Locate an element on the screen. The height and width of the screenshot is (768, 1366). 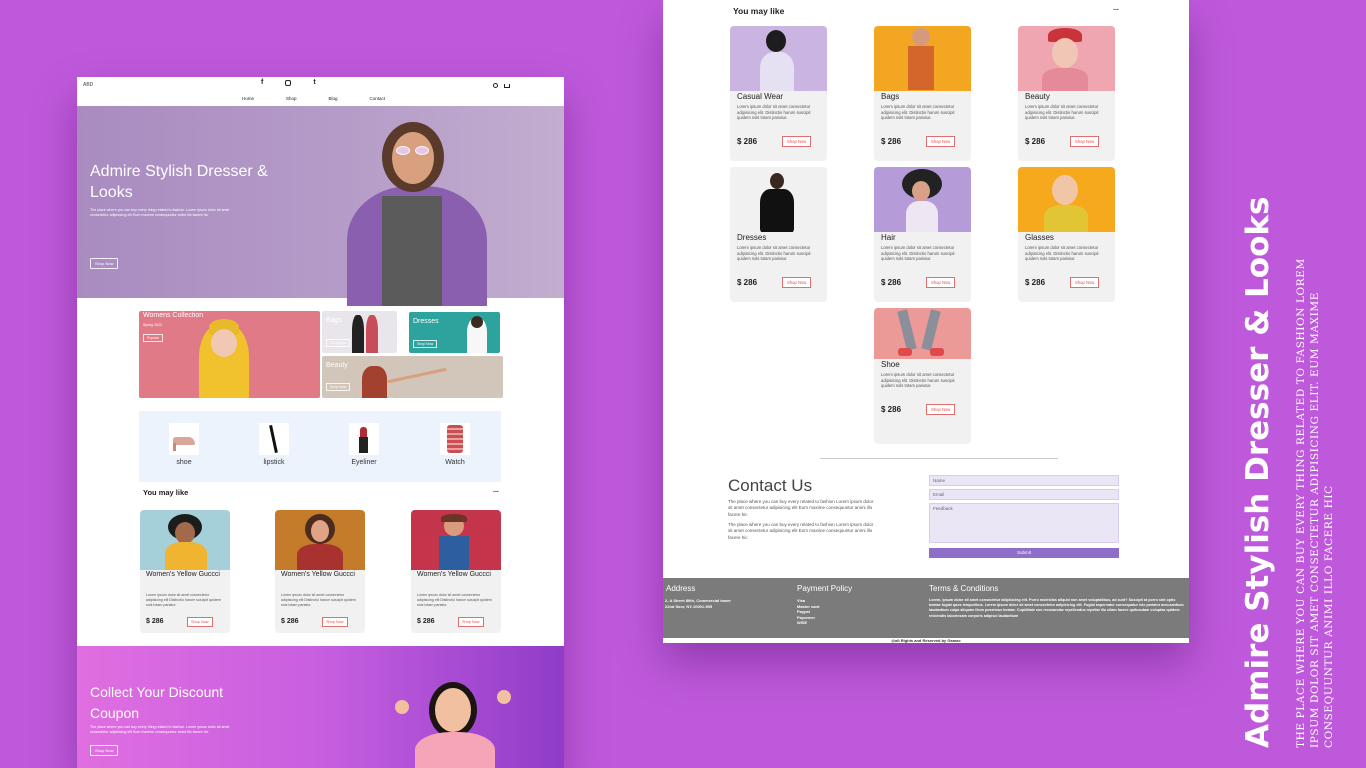
category-shoe: shoe is located at coordinates (184, 444).